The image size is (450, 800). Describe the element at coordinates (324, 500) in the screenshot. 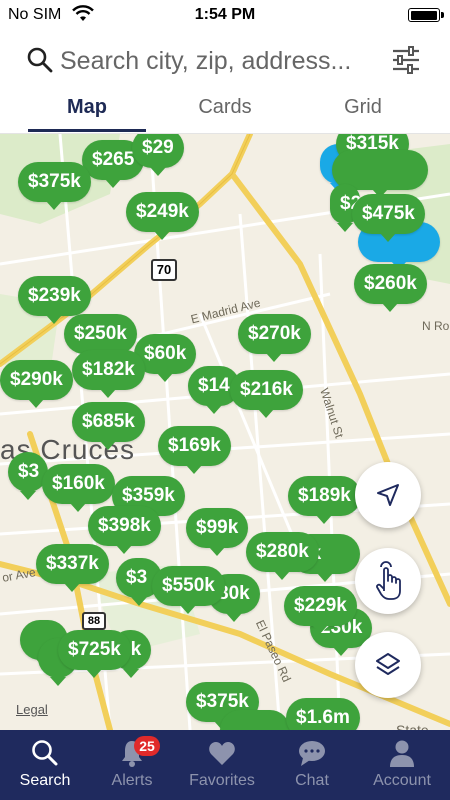

I see `map-pin: $189k` at that location.